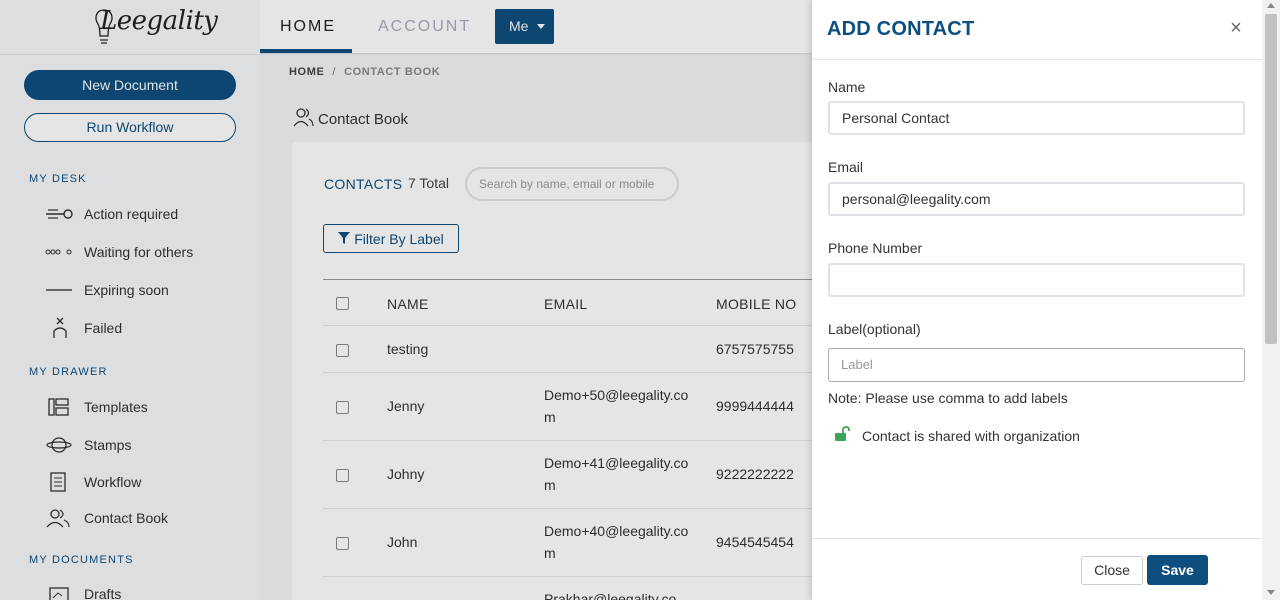 This screenshot has height=600, width=1280. Describe the element at coordinates (1036, 199) in the screenshot. I see `email-field: personal@leegality.com` at that location.